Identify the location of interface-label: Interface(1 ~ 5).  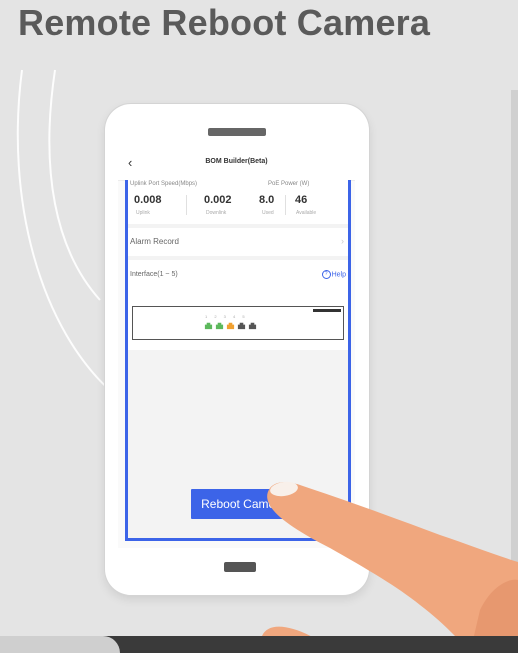
(154, 274).